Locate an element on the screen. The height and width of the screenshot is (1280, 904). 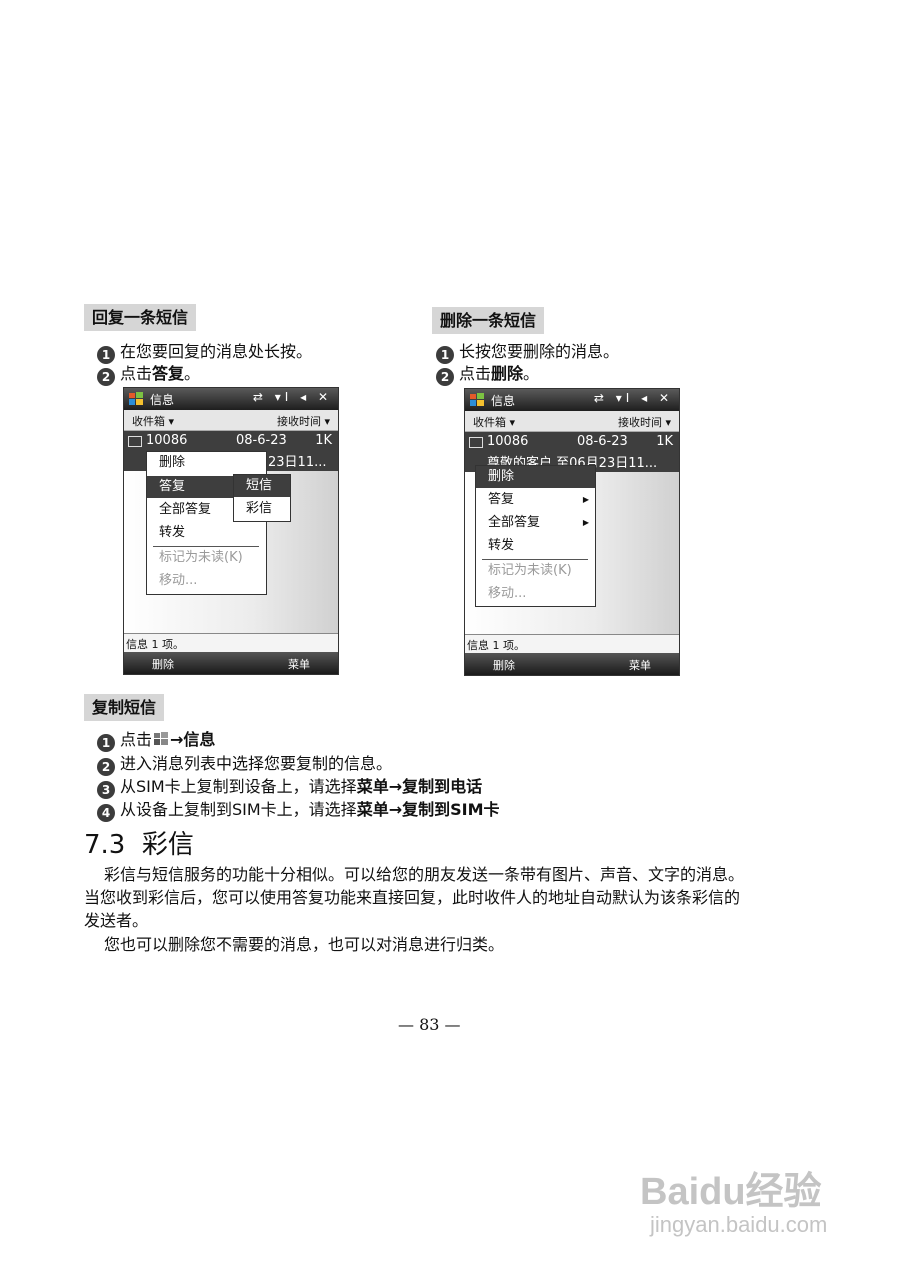
step-text-after: SIM卡 is located at coordinates (475, 809).